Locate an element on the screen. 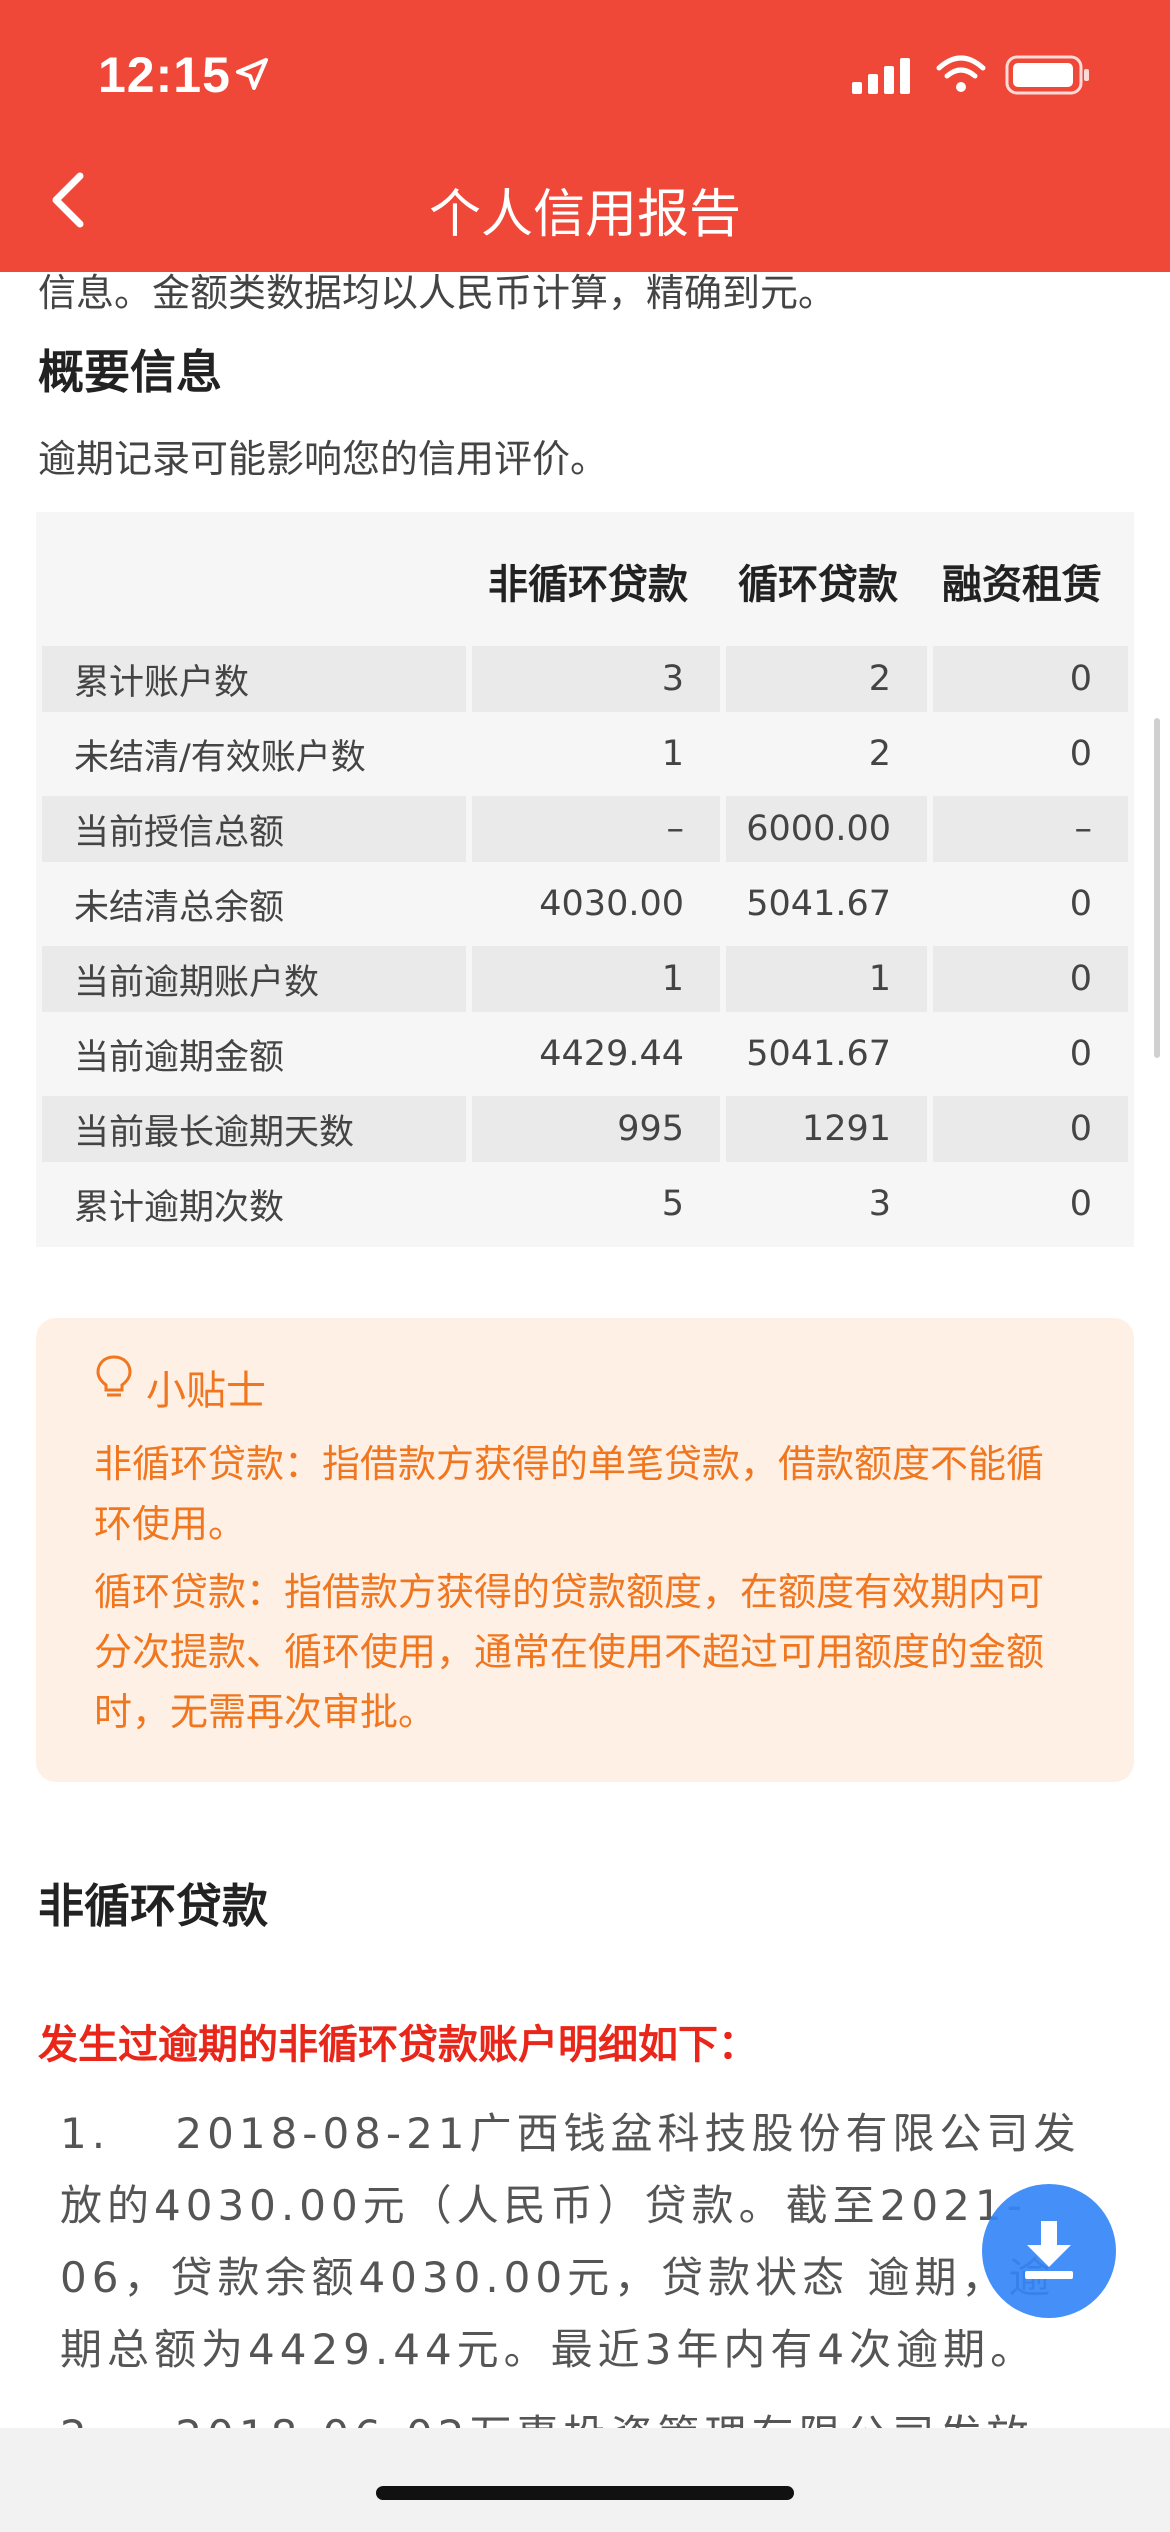 This screenshot has height=2532, width=1170. row-label: 当前最长逾期天数 is located at coordinates (254, 1129).